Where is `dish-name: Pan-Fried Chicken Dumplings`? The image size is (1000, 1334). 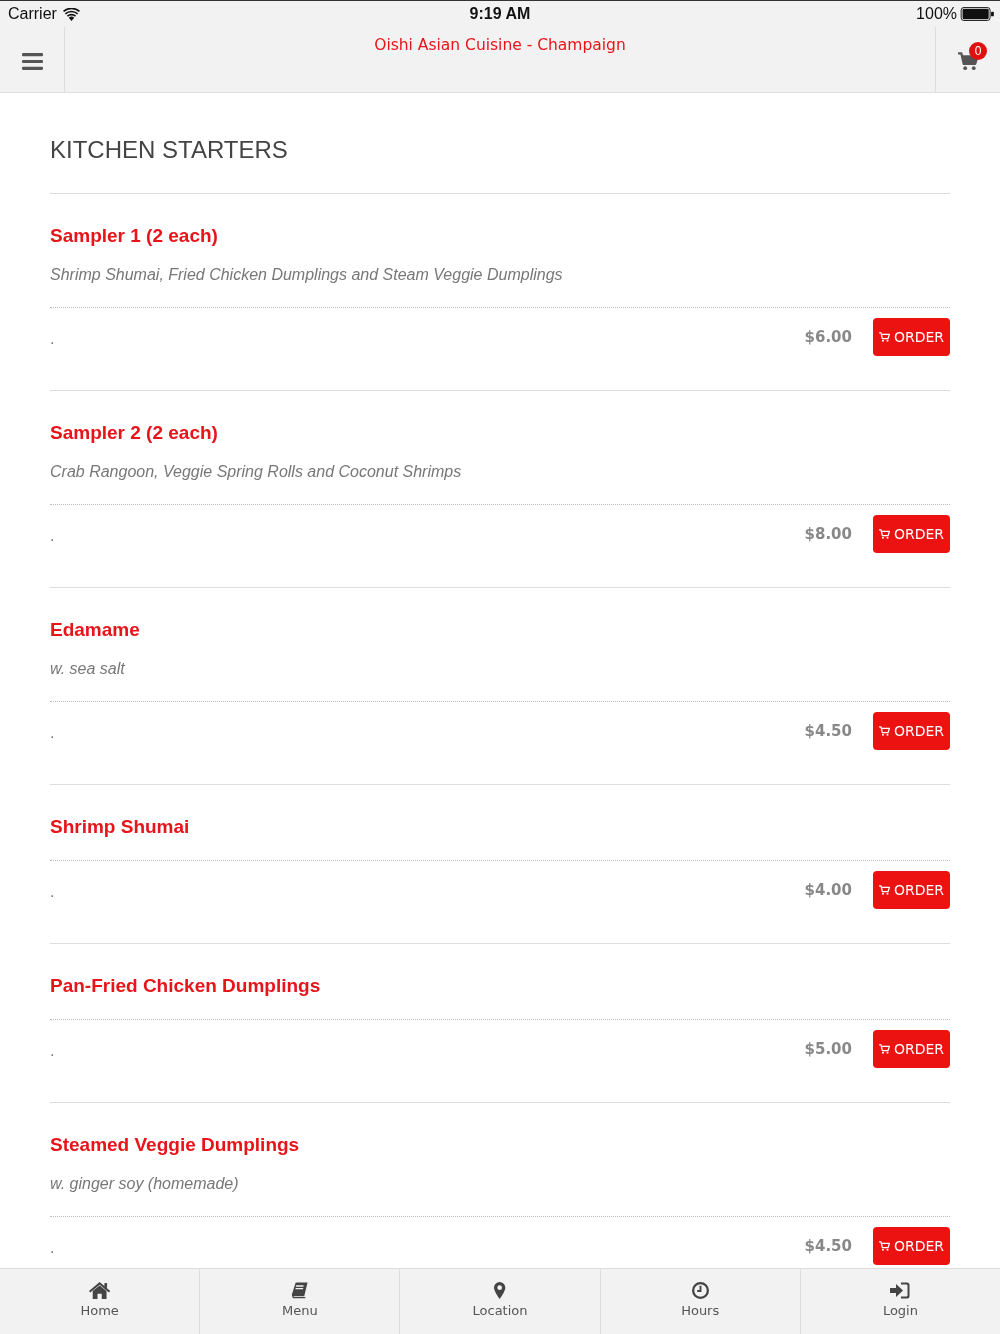
dish-name: Pan-Fried Chicken Dumplings is located at coordinates (186, 986).